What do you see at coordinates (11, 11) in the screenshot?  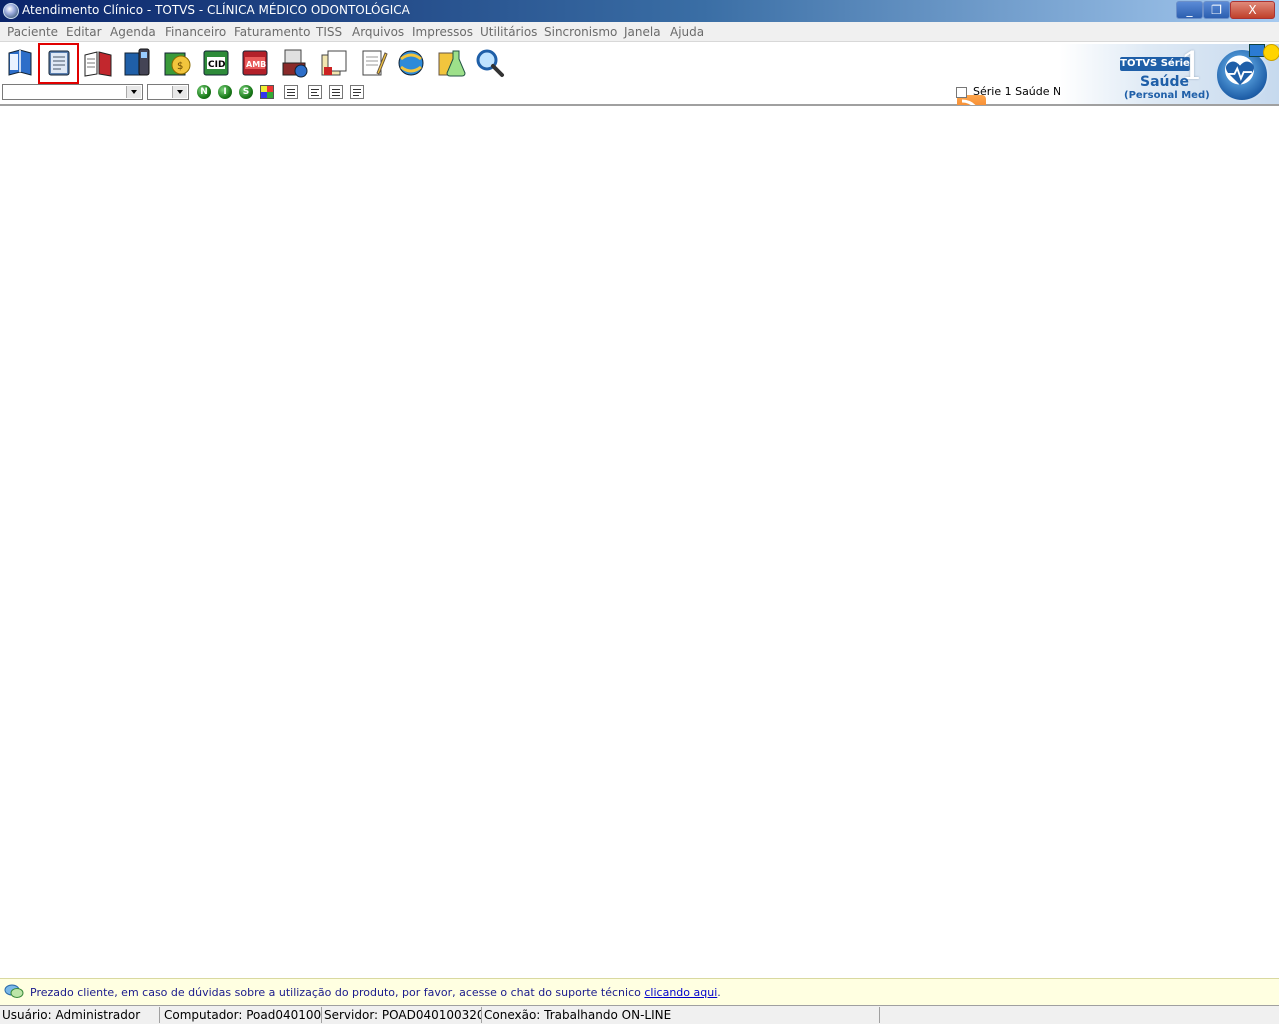 I see `app-icon` at bounding box center [11, 11].